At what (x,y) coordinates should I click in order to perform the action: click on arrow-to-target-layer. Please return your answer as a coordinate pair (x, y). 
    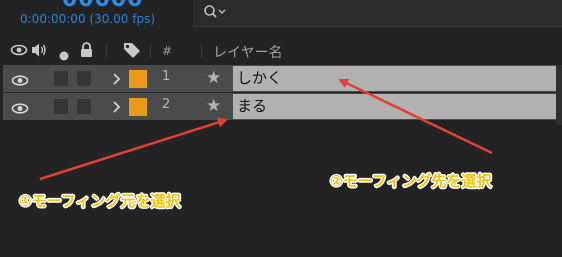
    Looking at the image, I should click on (415, 116).